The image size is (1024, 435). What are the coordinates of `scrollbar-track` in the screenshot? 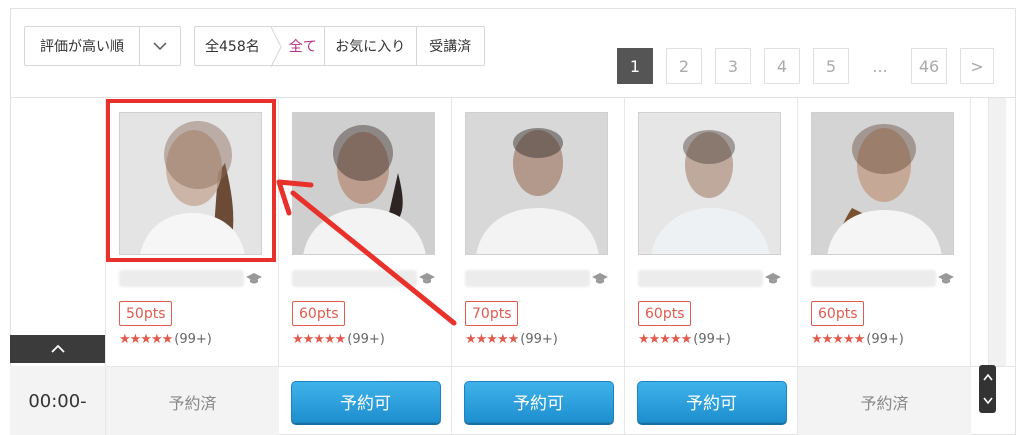 It's located at (997, 232).